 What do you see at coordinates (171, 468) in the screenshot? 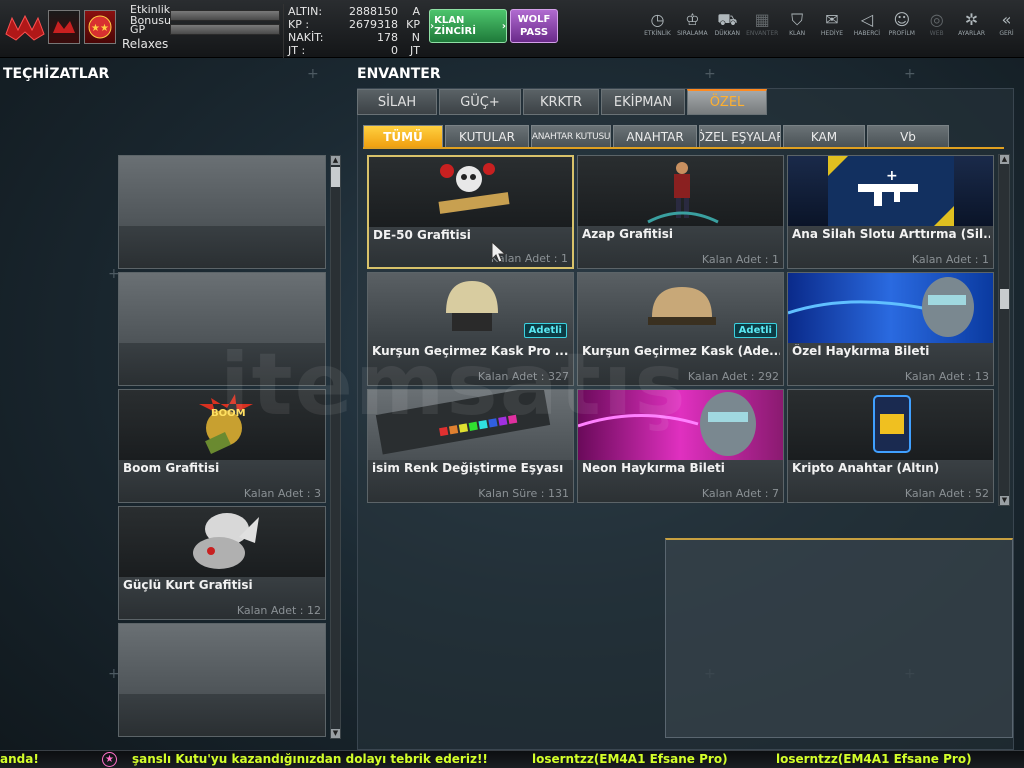
I see `item-name: Boom Grafitisi` at bounding box center [171, 468].